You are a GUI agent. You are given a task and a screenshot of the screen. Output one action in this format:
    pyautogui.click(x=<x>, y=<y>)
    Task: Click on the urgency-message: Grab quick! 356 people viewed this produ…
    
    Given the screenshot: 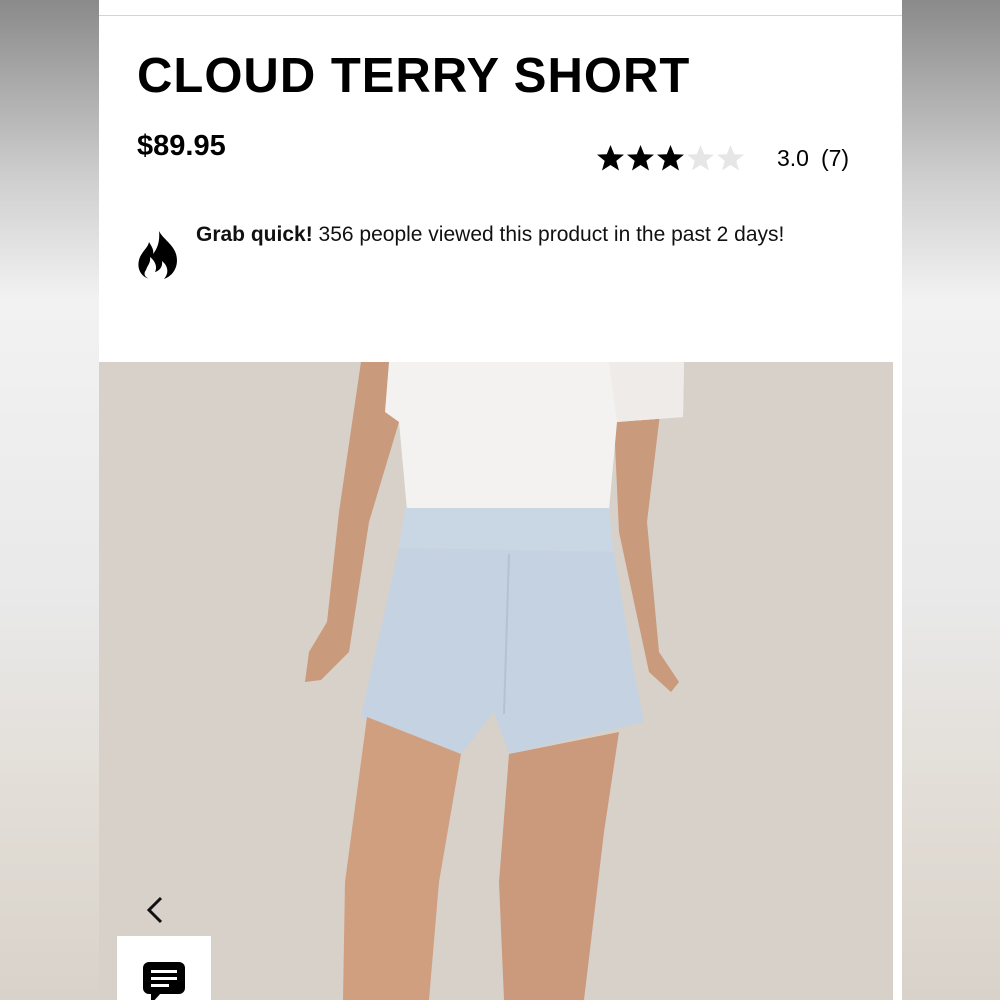 What is the action you would take?
    pyautogui.click(x=526, y=235)
    